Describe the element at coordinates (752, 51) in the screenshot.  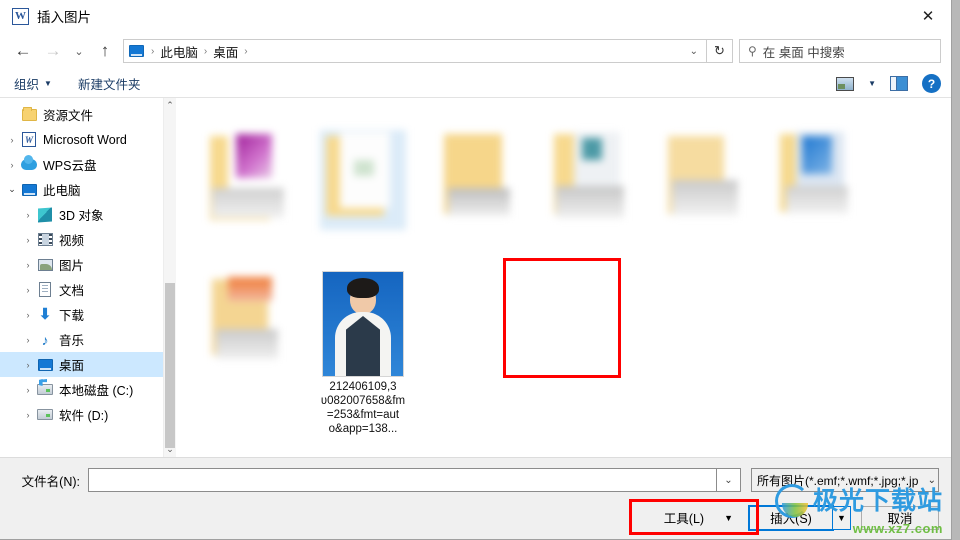
I see `search-icon: ⚲` at that location.